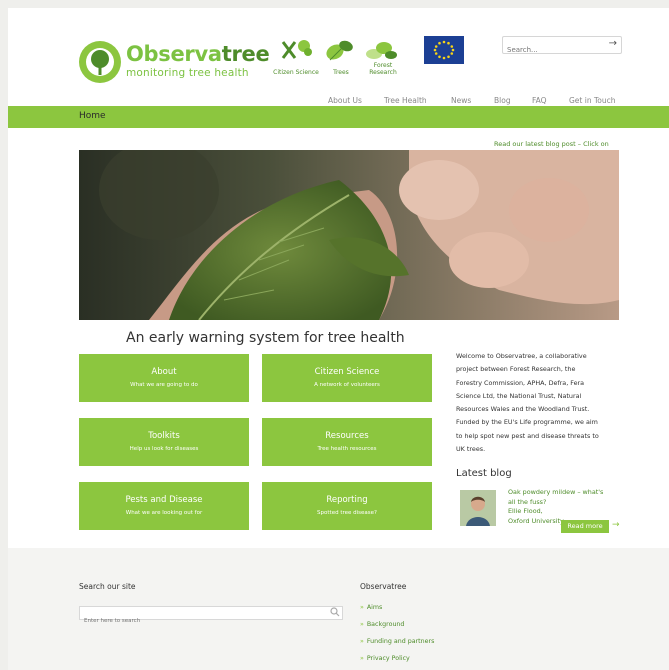  What do you see at coordinates (585, 526) in the screenshot?
I see `read-more-button: Read more` at bounding box center [585, 526].